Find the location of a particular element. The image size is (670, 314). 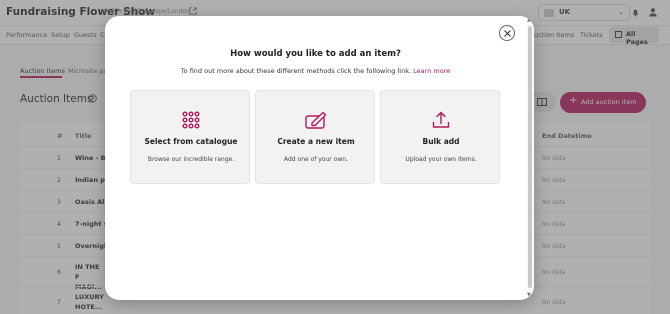

option-description: Browse our incredible range. is located at coordinates (191, 159).